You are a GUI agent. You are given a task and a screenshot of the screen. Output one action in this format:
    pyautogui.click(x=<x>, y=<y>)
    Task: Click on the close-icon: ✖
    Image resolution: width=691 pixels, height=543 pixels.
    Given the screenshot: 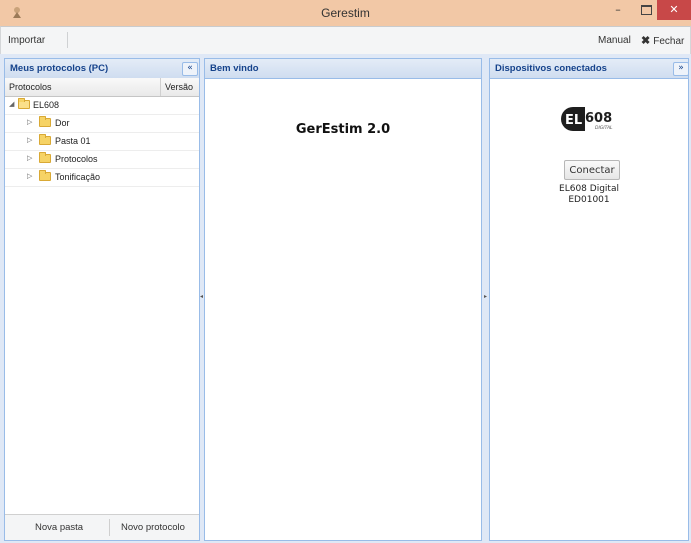 What is the action you would take?
    pyautogui.click(x=646, y=41)
    